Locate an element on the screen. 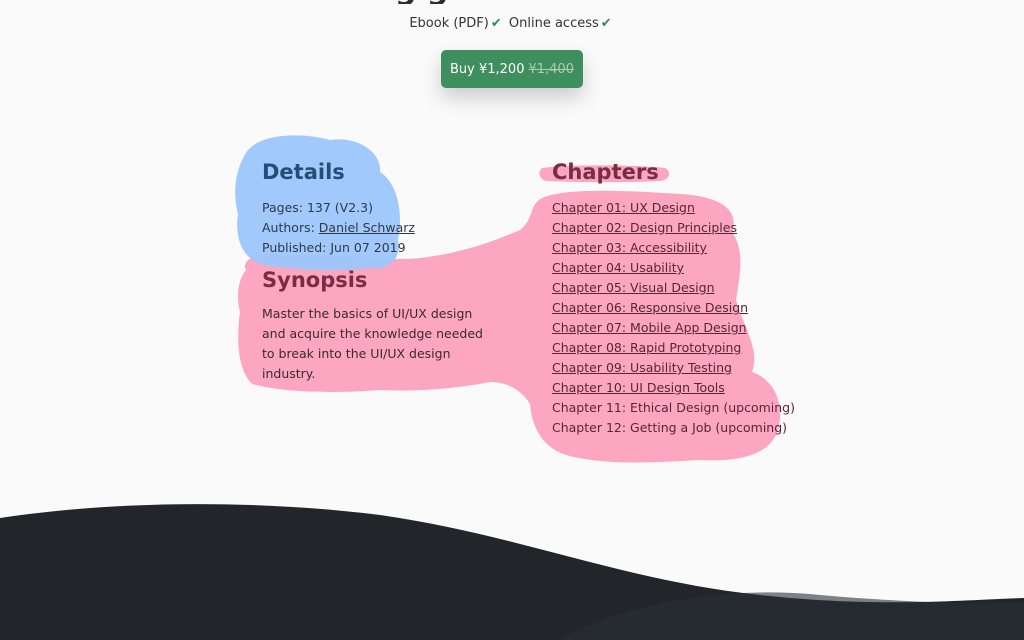 Image resolution: width=1024 pixels, height=640 pixels. chapter-link: Chapter 05: Visual Design is located at coordinates (633, 287).